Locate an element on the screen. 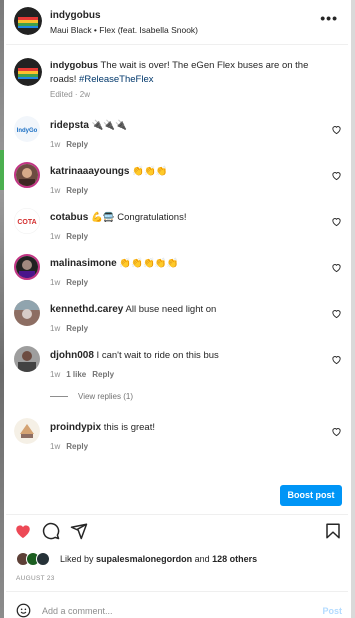  comment-username: malinasimone is located at coordinates (83, 263).